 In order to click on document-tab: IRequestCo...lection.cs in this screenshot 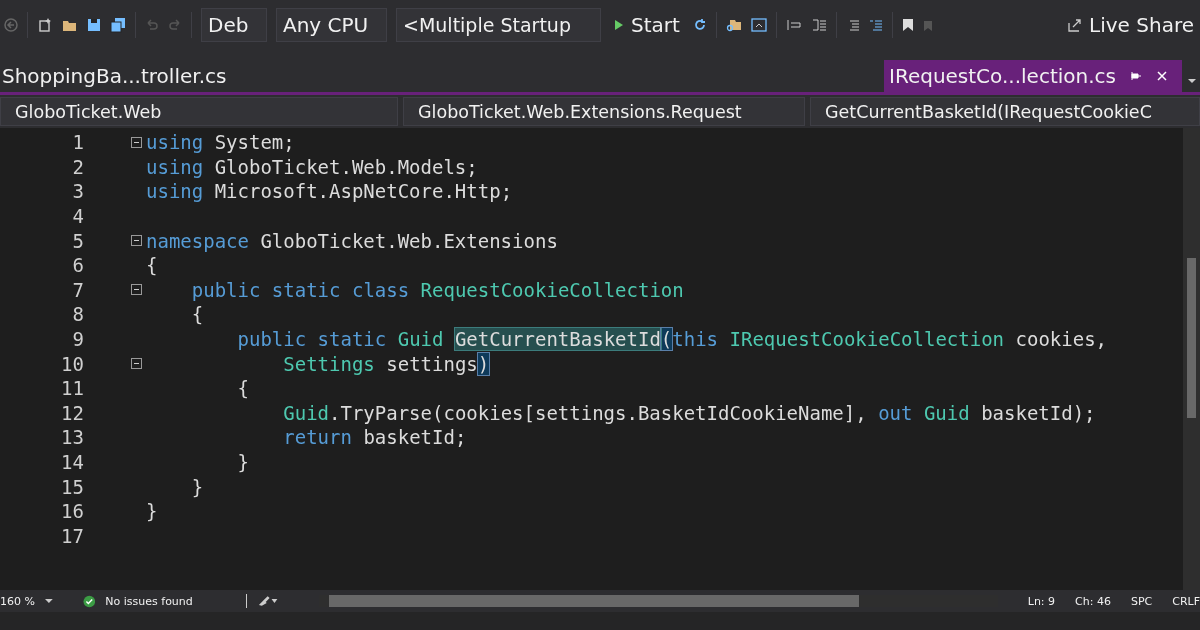, I will do `click(1033, 76)`.